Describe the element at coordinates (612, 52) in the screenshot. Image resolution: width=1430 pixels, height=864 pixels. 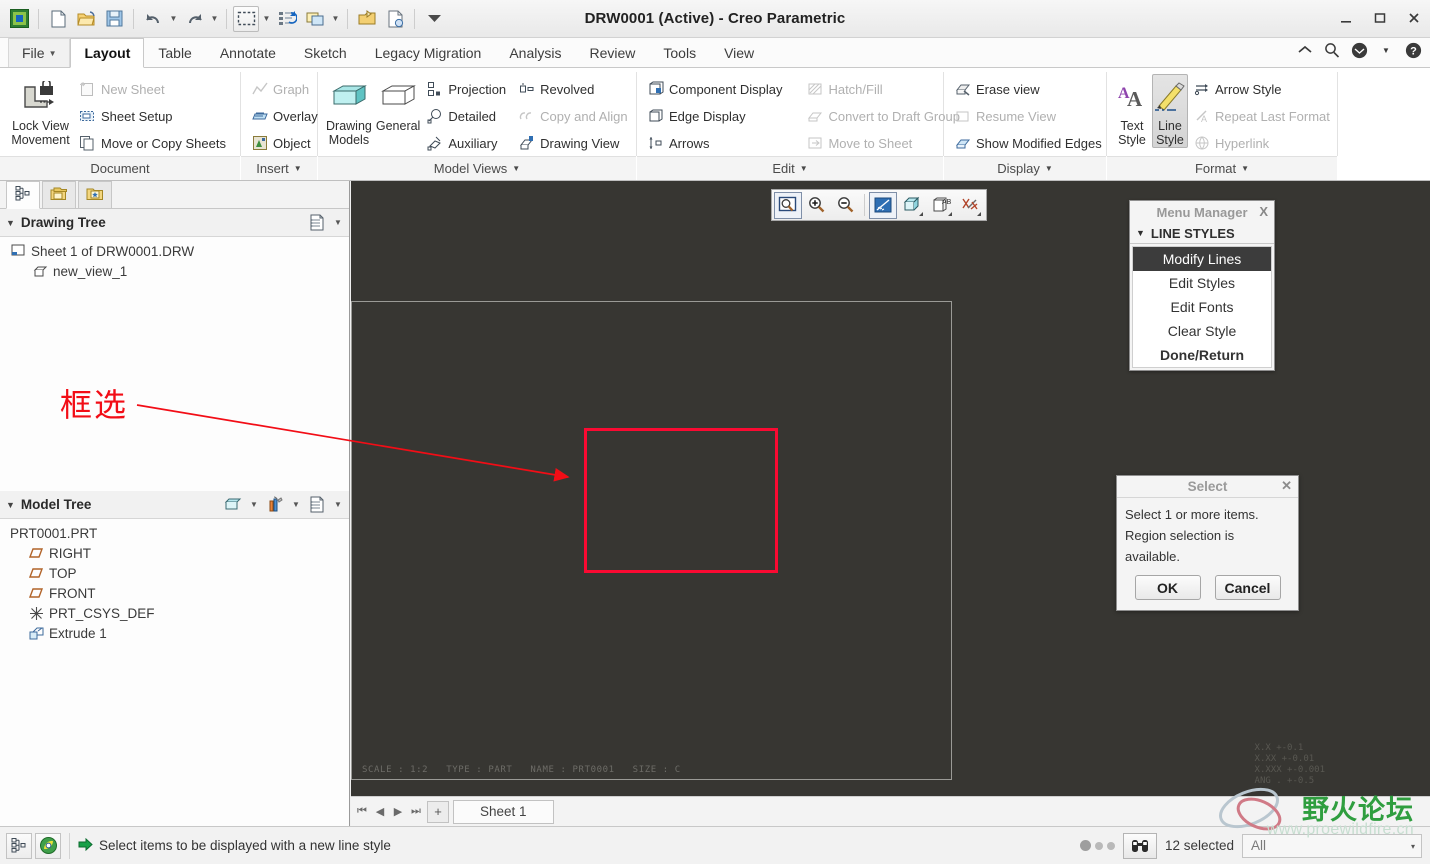
I see `tab-review: Review` at that location.